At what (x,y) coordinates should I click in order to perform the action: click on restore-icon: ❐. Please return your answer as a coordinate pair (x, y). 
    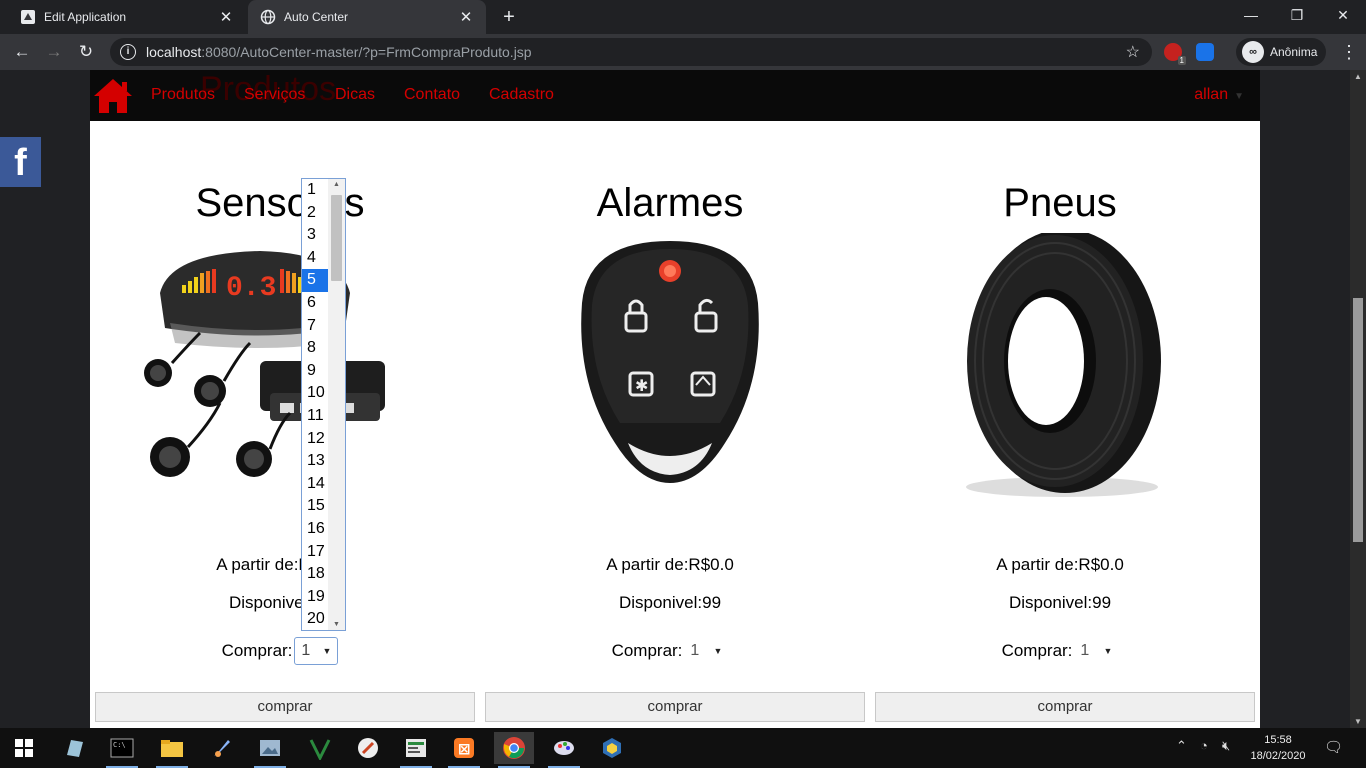
    Looking at the image, I should click on (1297, 15).